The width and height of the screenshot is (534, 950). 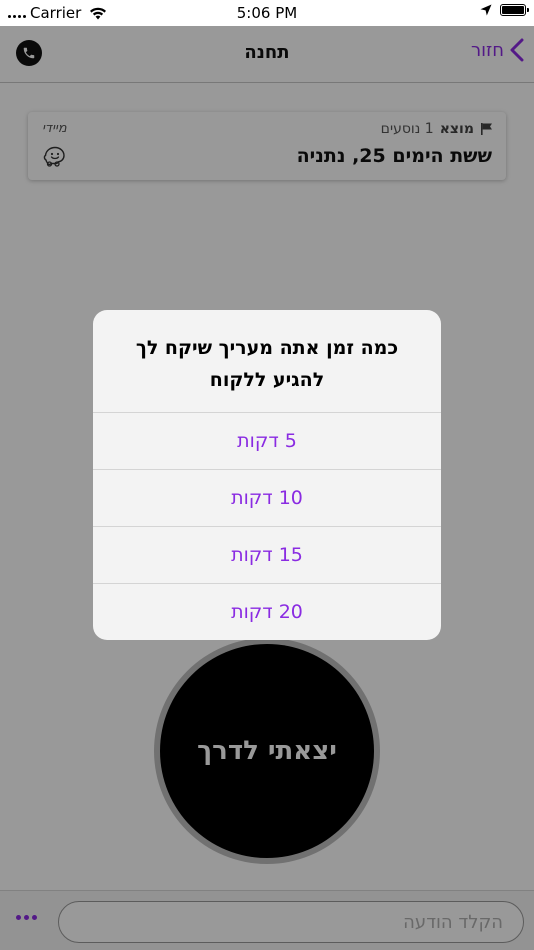 I want to click on alert-option-15-min: 15 דקות, so click(x=267, y=554).